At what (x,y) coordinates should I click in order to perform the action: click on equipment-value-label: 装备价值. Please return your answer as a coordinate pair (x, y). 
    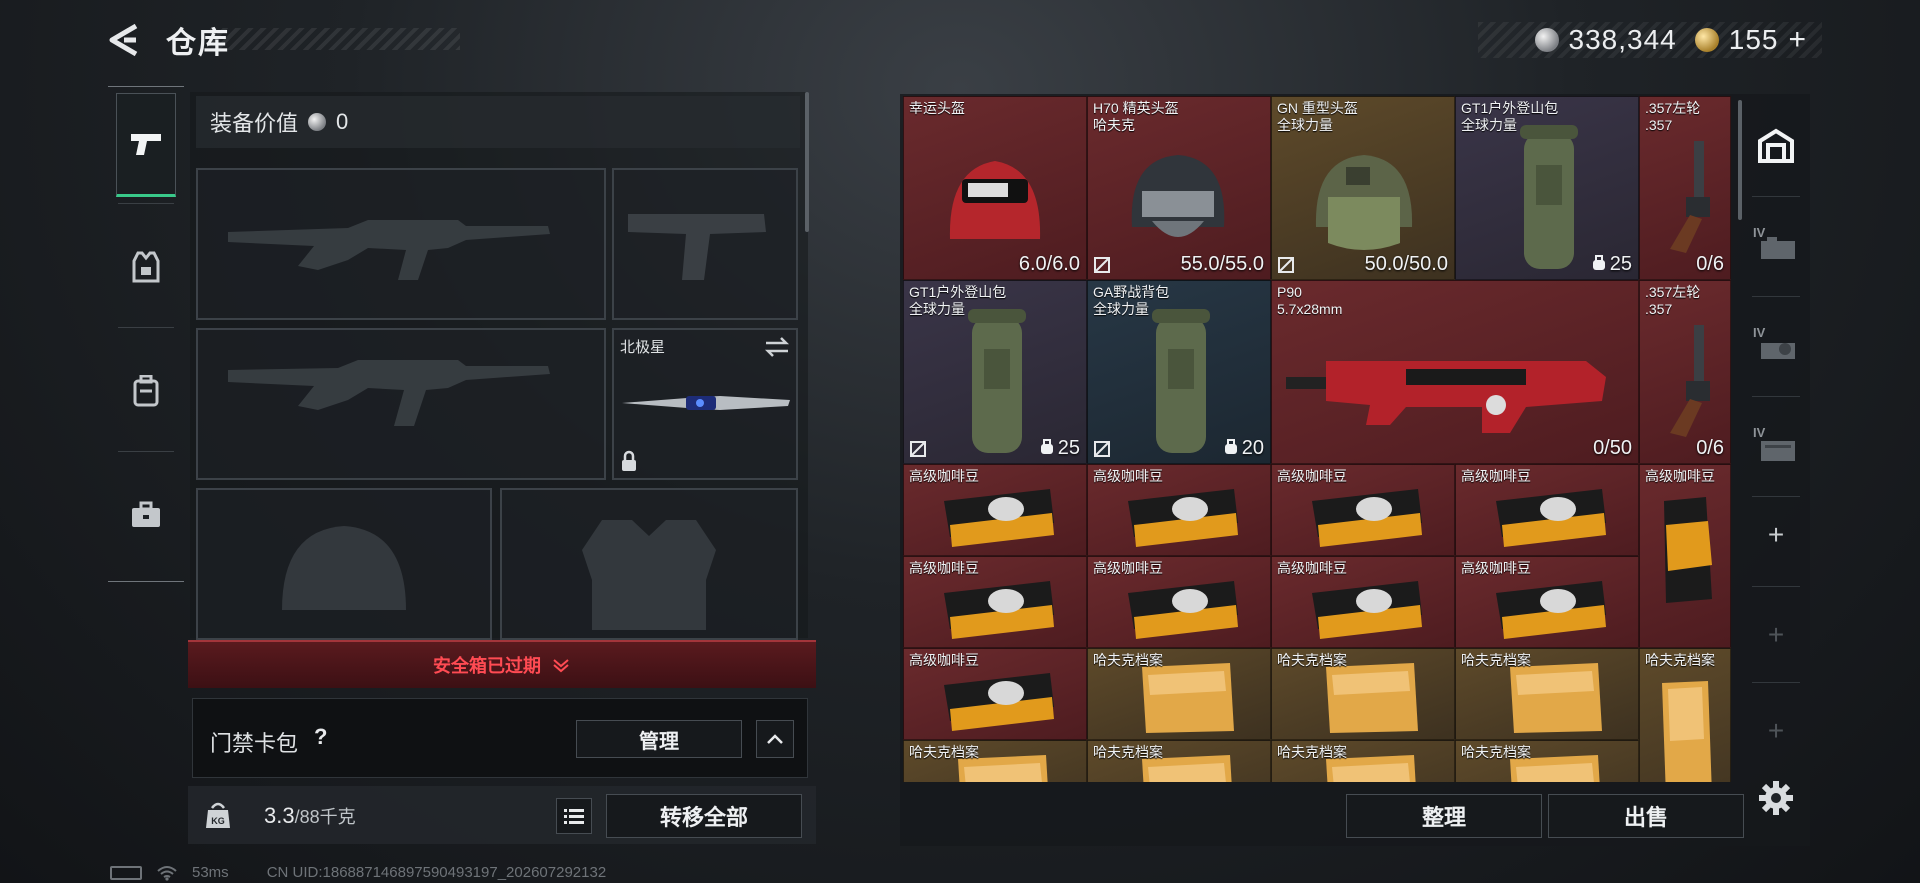
    Looking at the image, I should click on (254, 123).